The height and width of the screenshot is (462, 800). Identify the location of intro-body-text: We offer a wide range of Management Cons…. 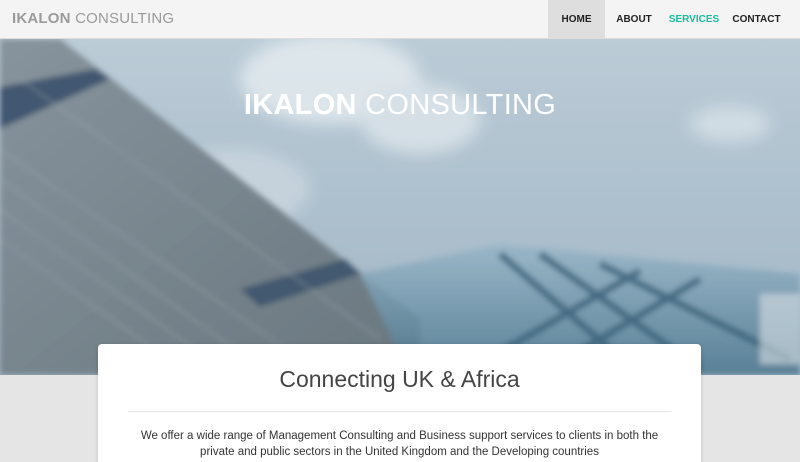
(399, 444).